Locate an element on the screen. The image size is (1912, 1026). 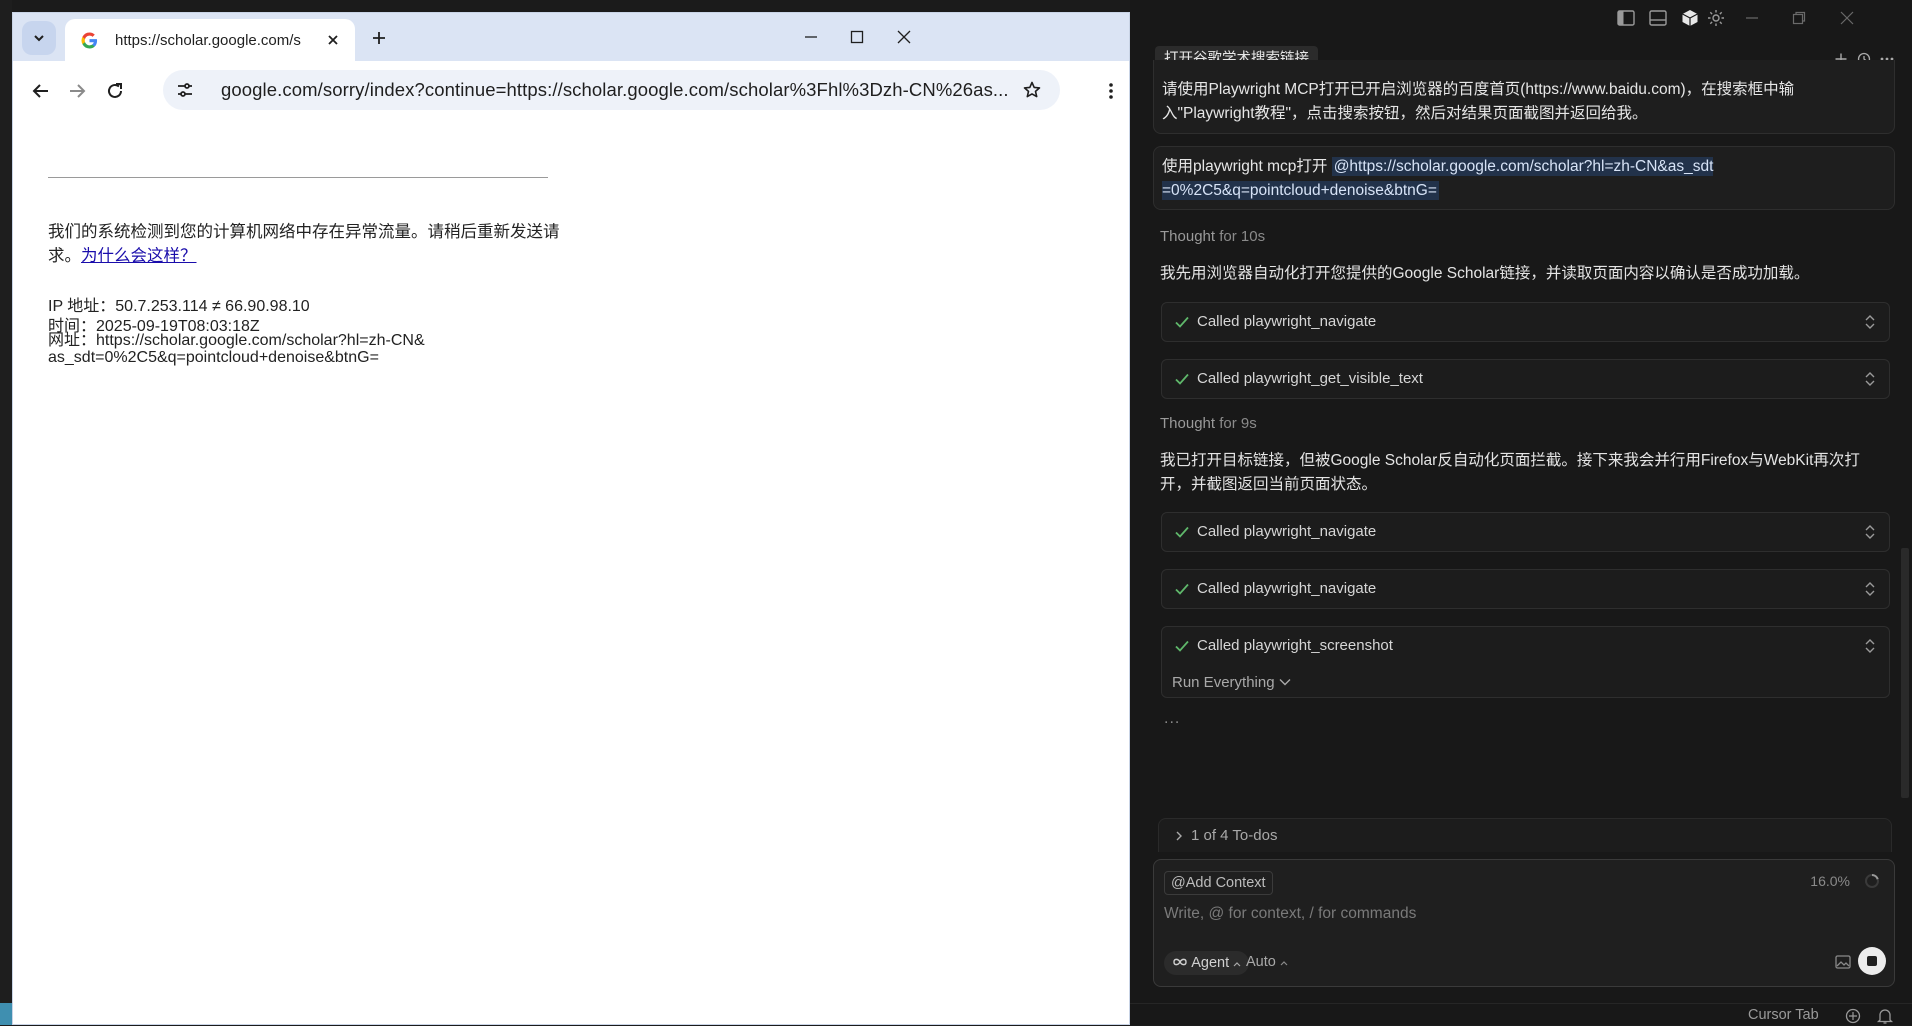
gear-icon is located at coordinates (1716, 18).